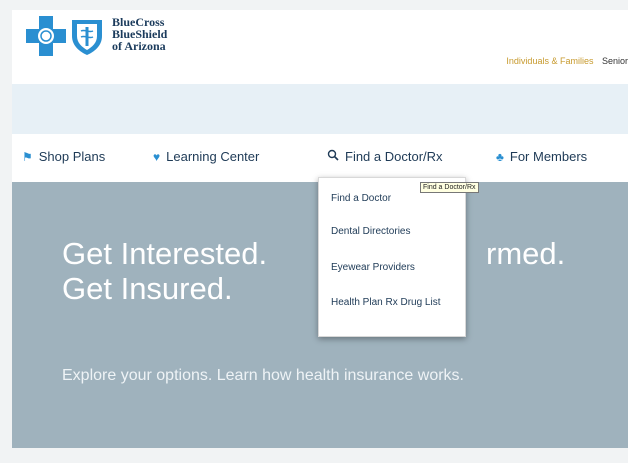 The image size is (628, 463). I want to click on nav-item-label: Learning Center, so click(213, 156).